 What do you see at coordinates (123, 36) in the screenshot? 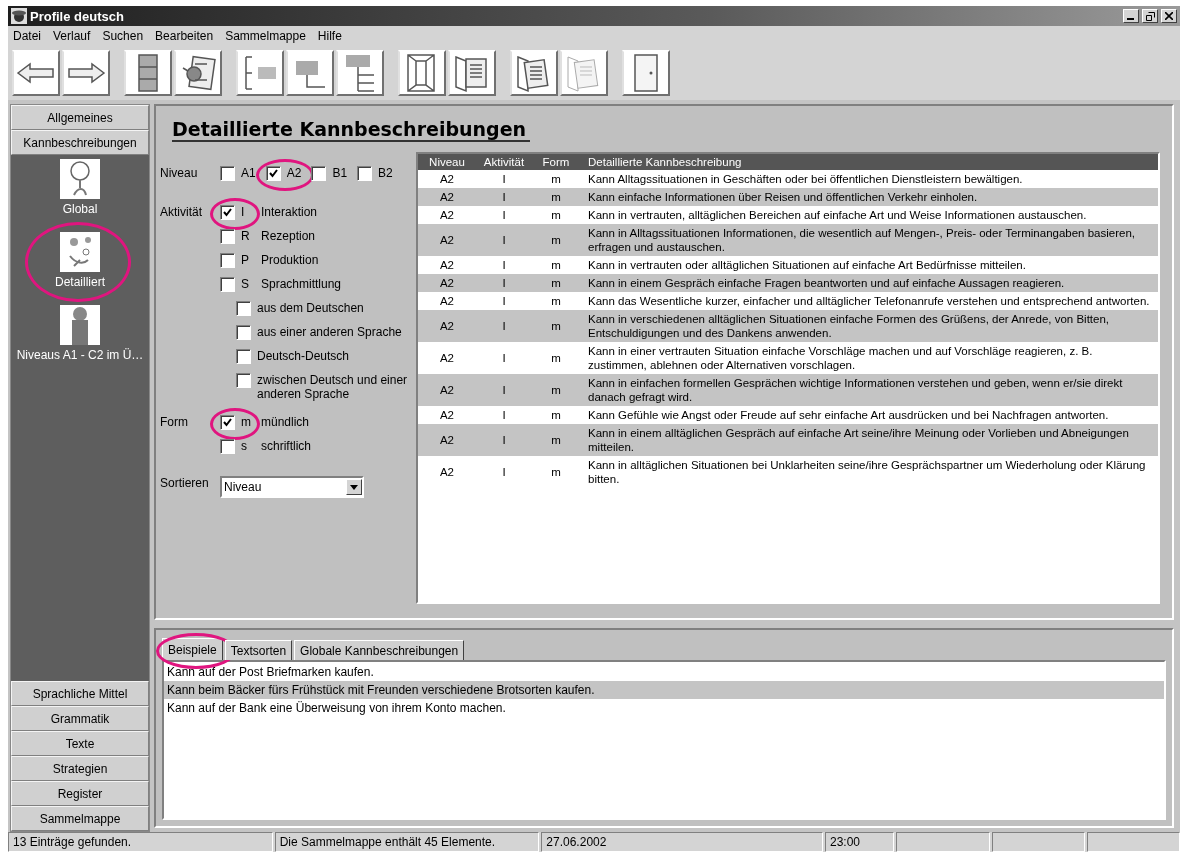
I see `menu-item: Suchen` at bounding box center [123, 36].